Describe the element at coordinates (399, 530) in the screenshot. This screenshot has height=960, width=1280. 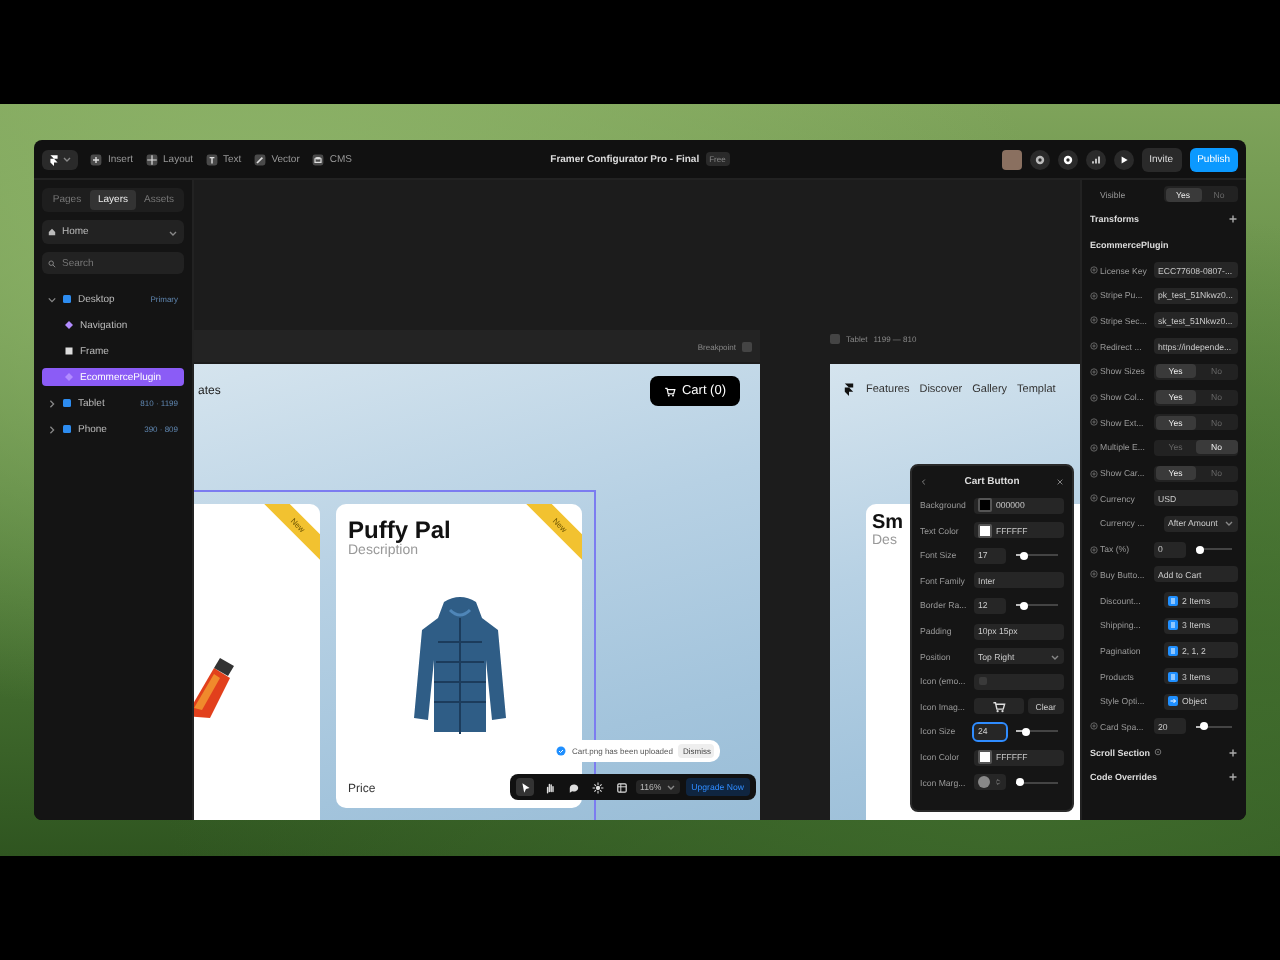
I see `product-title: Puffy Pal` at that location.